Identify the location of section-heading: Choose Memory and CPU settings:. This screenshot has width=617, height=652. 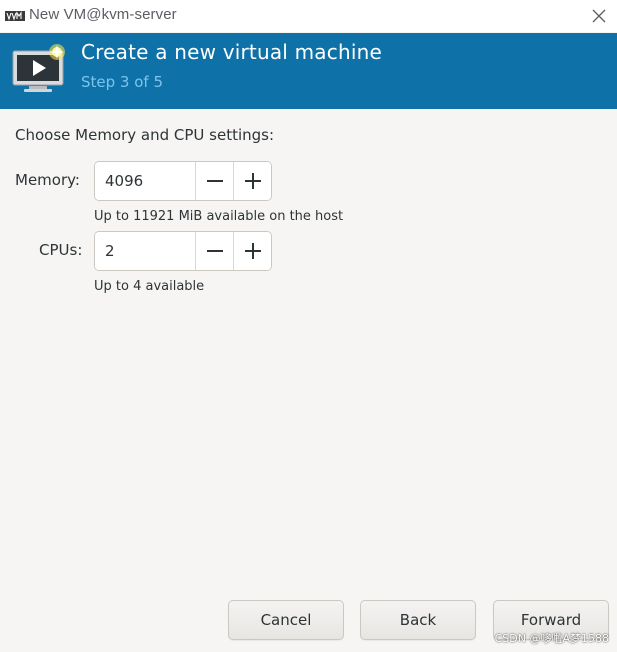
(145, 135).